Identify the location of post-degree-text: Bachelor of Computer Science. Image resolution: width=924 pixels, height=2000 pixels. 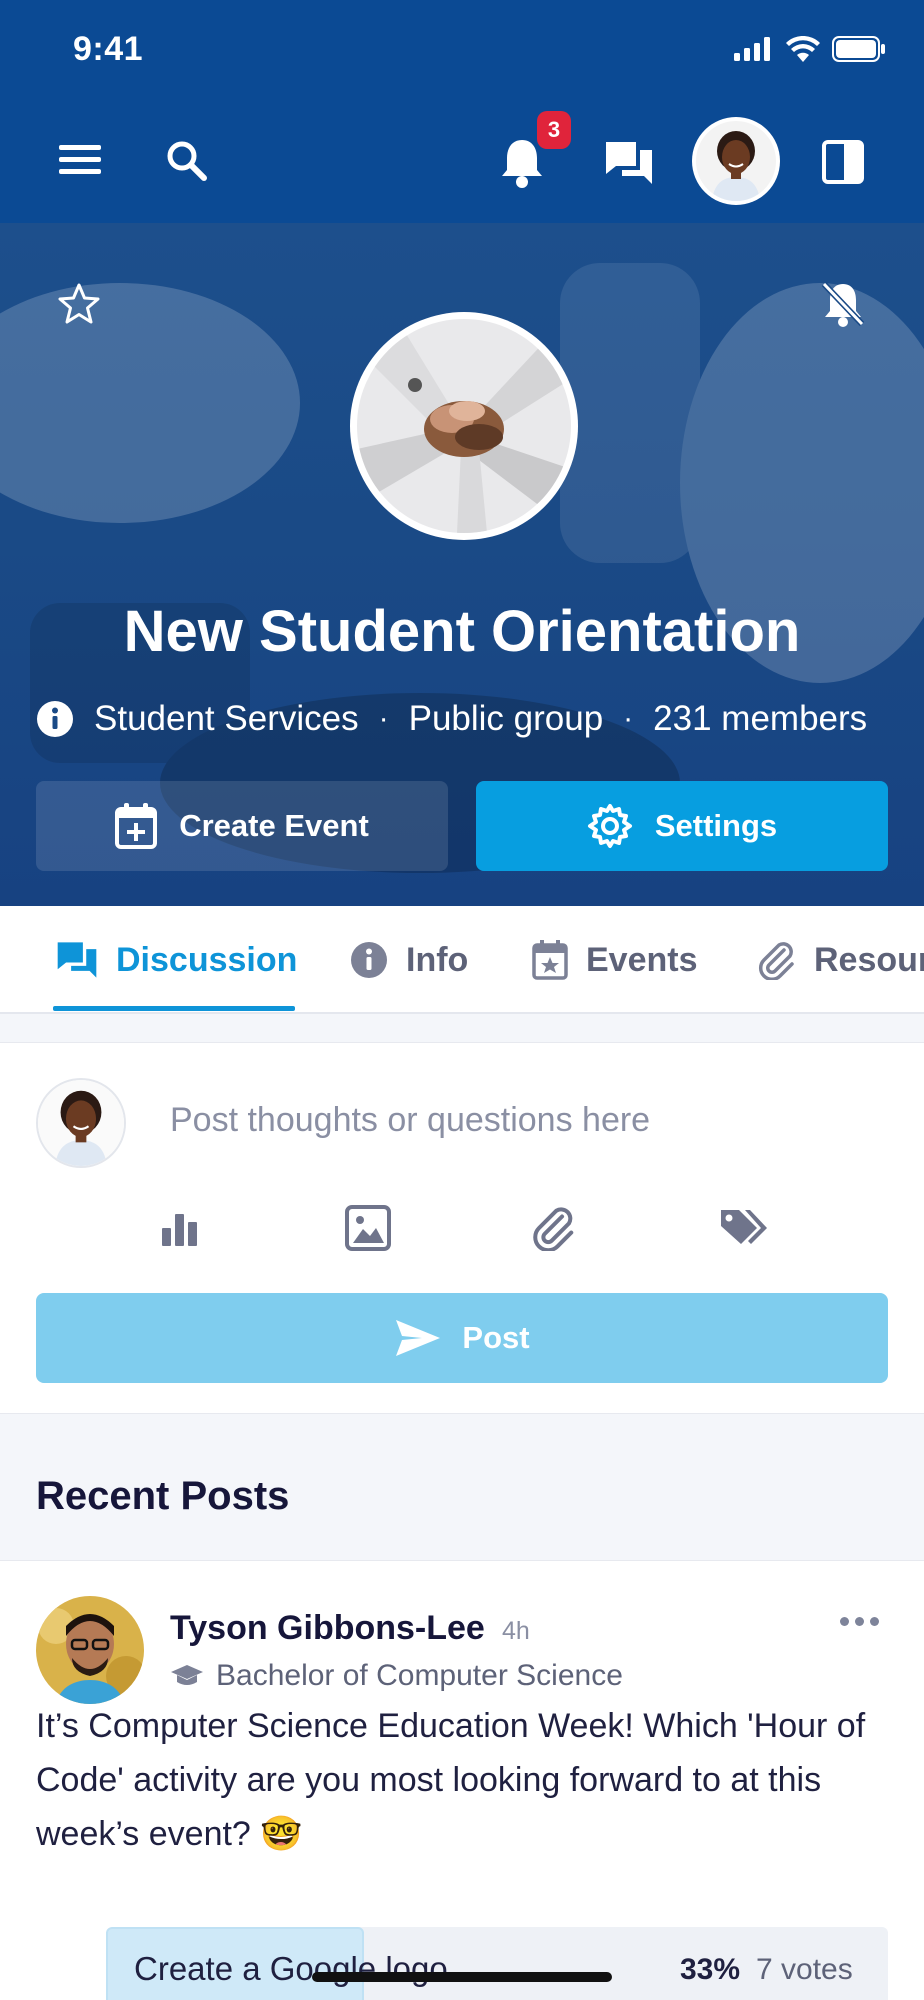
(419, 1675).